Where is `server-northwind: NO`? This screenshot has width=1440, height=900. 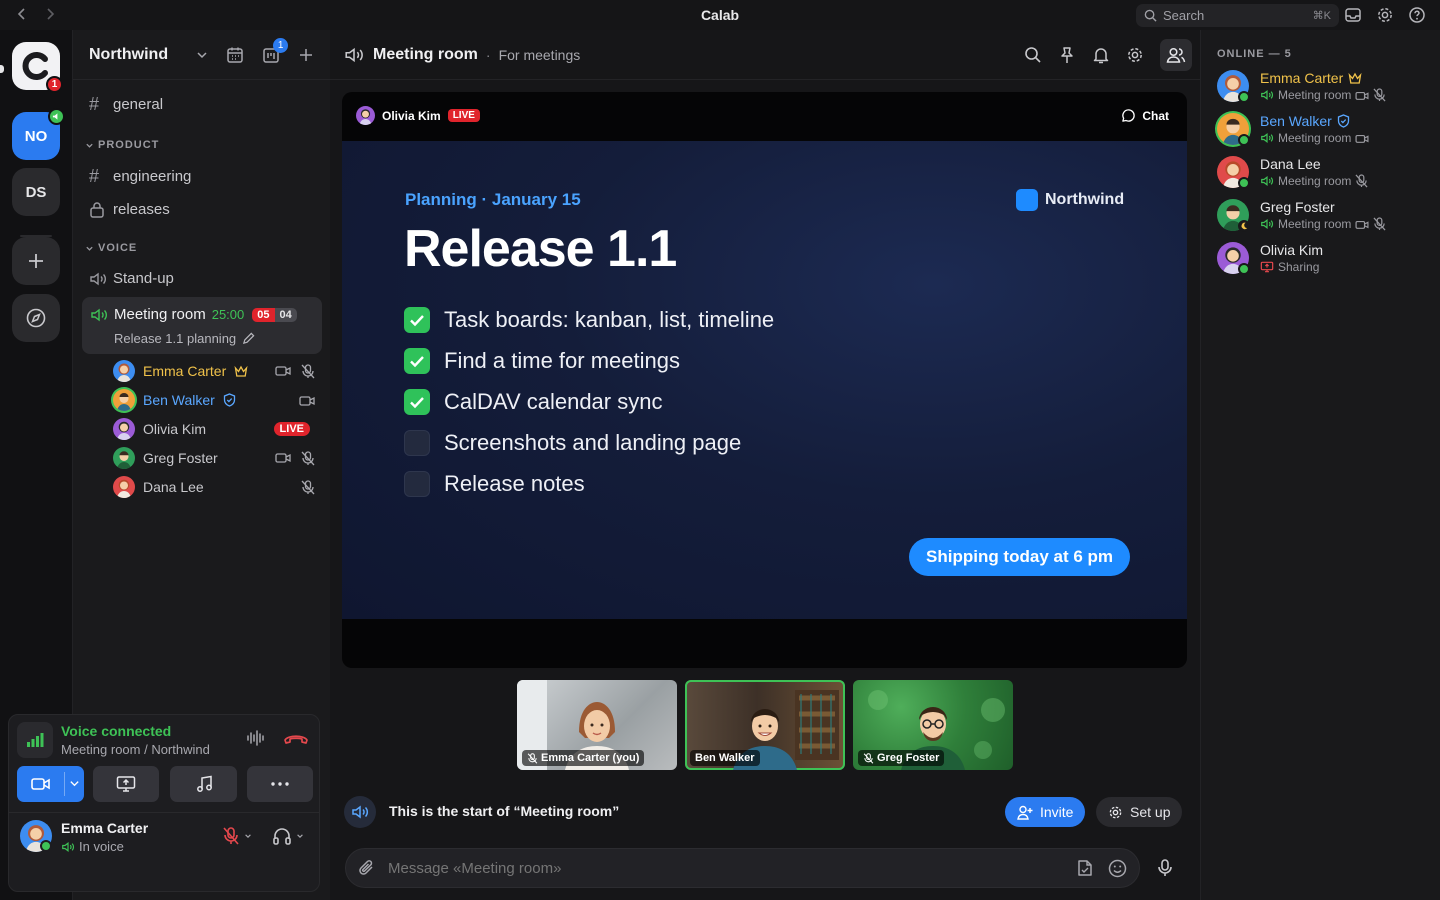
server-northwind: NO is located at coordinates (38, 134).